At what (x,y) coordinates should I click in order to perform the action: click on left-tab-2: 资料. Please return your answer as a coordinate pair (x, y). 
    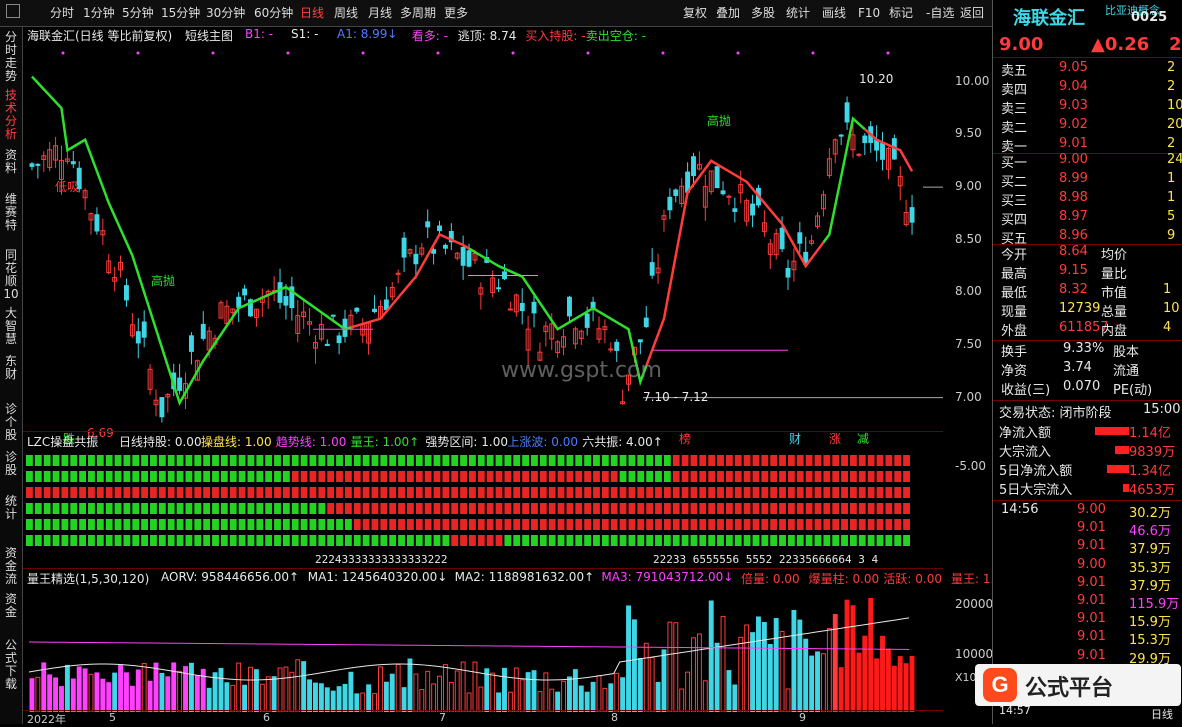
    Looking at the image, I should click on (11, 162).